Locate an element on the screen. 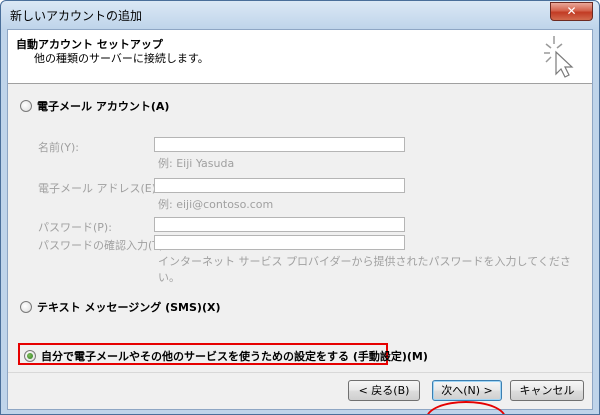 The height and width of the screenshot is (415, 600). close-icon: ✕ is located at coordinates (571, 11).